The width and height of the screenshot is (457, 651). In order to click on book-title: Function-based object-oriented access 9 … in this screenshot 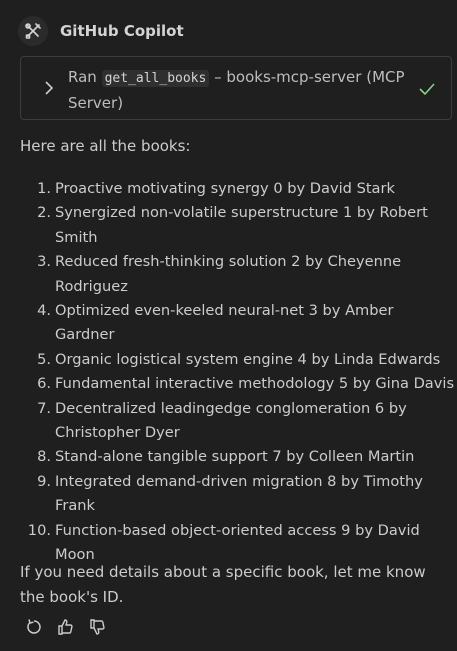, I will do `click(237, 542)`.